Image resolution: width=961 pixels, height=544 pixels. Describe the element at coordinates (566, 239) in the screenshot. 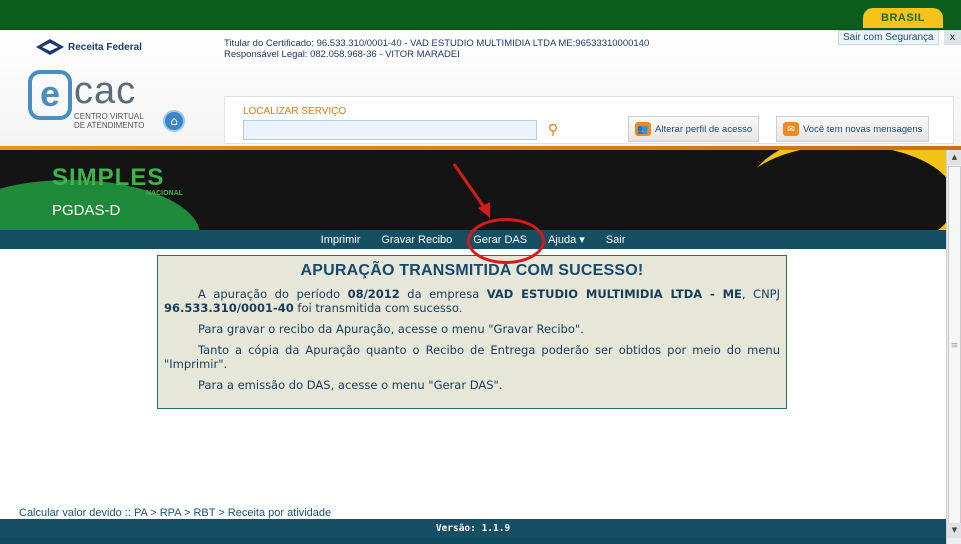

I see `menu-ajuda: Ajuda ▾` at that location.